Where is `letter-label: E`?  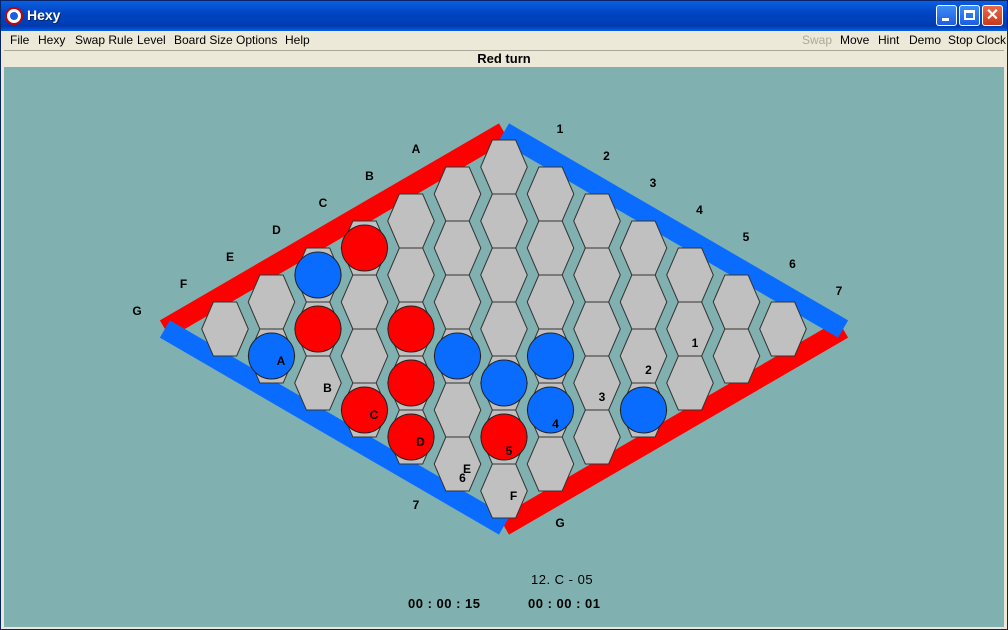 letter-label: E is located at coordinates (230, 257).